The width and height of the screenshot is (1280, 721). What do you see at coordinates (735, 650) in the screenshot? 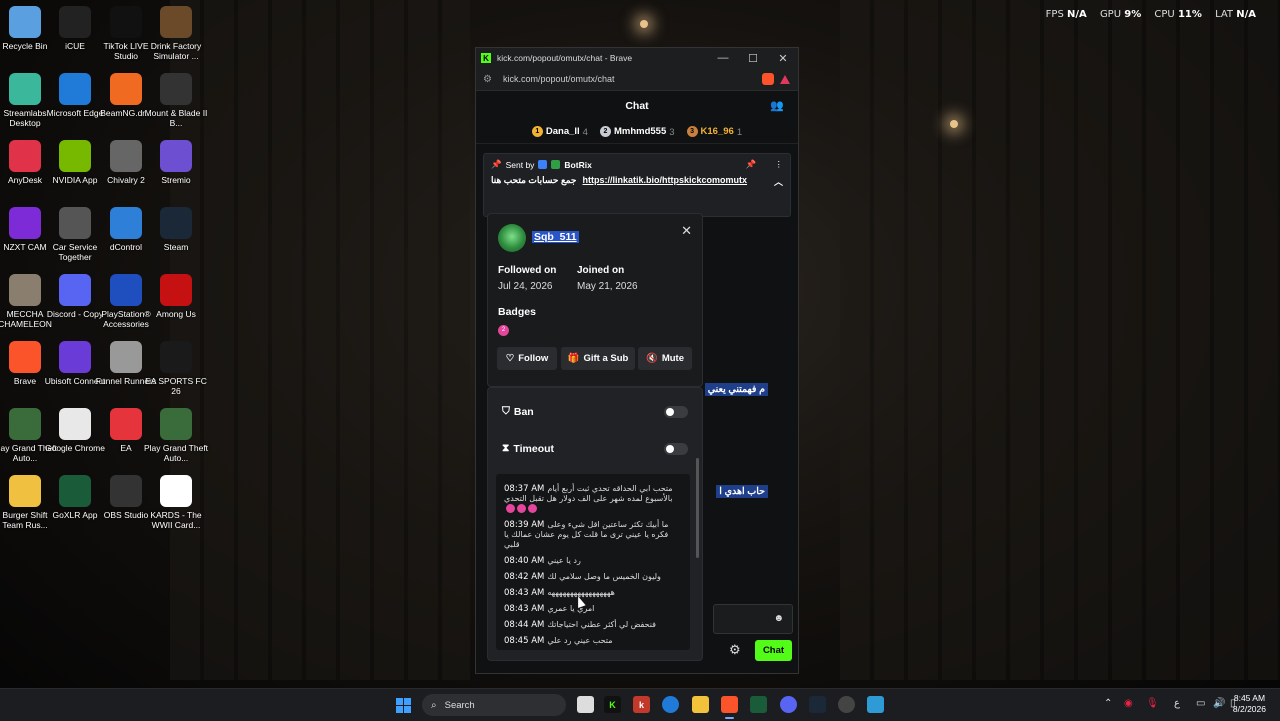
I see `chat-settings-icon: ⚙` at bounding box center [735, 650].